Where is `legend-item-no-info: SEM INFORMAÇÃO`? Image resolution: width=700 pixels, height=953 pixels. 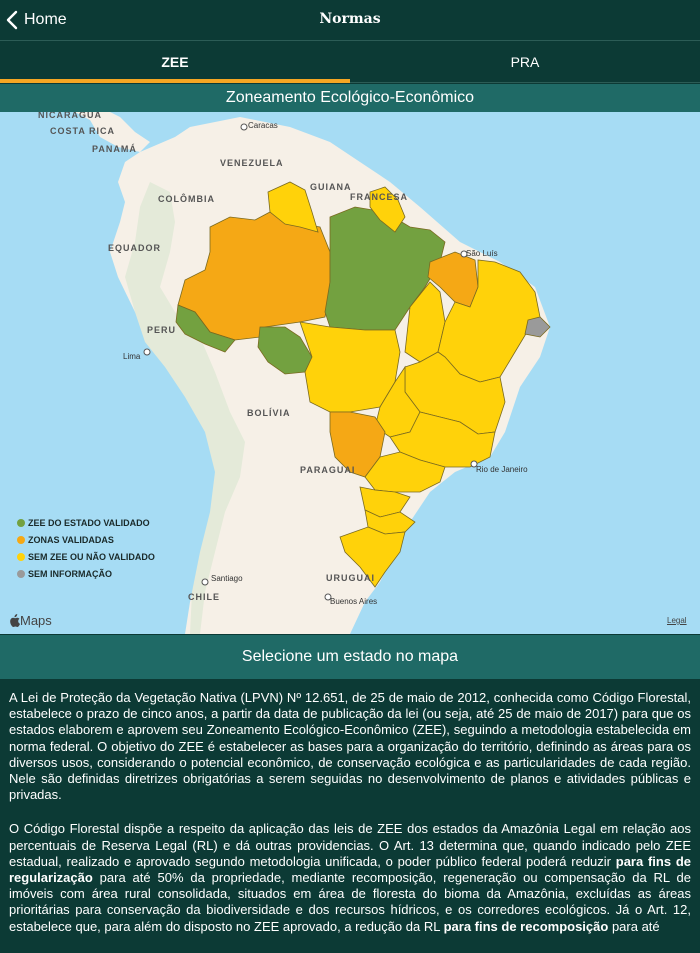 legend-item-no-info: SEM INFORMAÇÃO is located at coordinates (86, 573).